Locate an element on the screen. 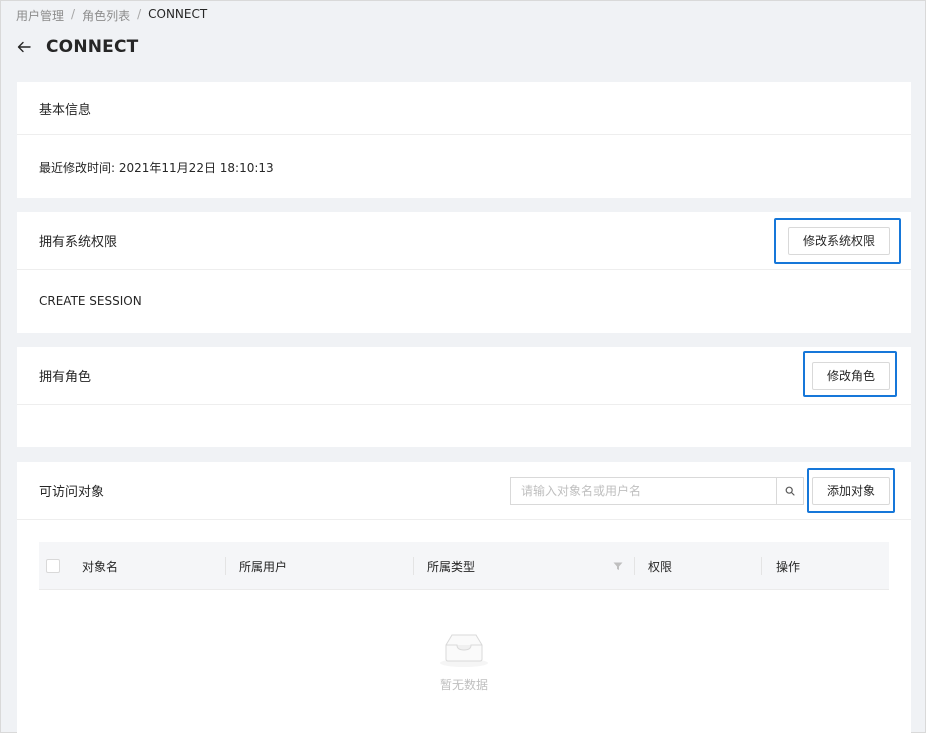  basic-info-title: 基本信息 is located at coordinates (65, 110).